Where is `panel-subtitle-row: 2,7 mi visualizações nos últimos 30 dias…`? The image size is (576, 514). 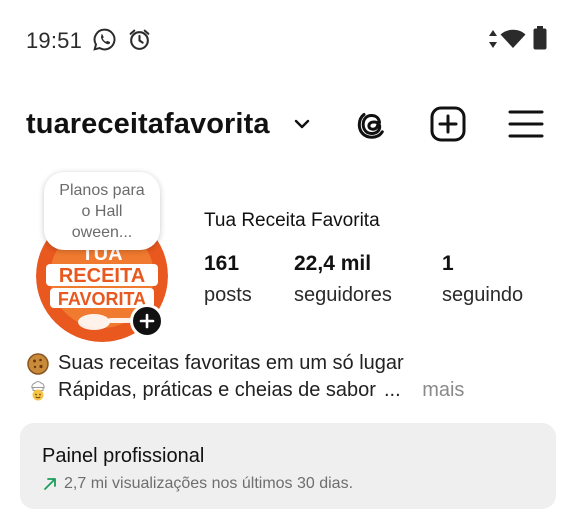 panel-subtitle-row: 2,7 mi visualizações nos últimos 30 dias… is located at coordinates (197, 484).